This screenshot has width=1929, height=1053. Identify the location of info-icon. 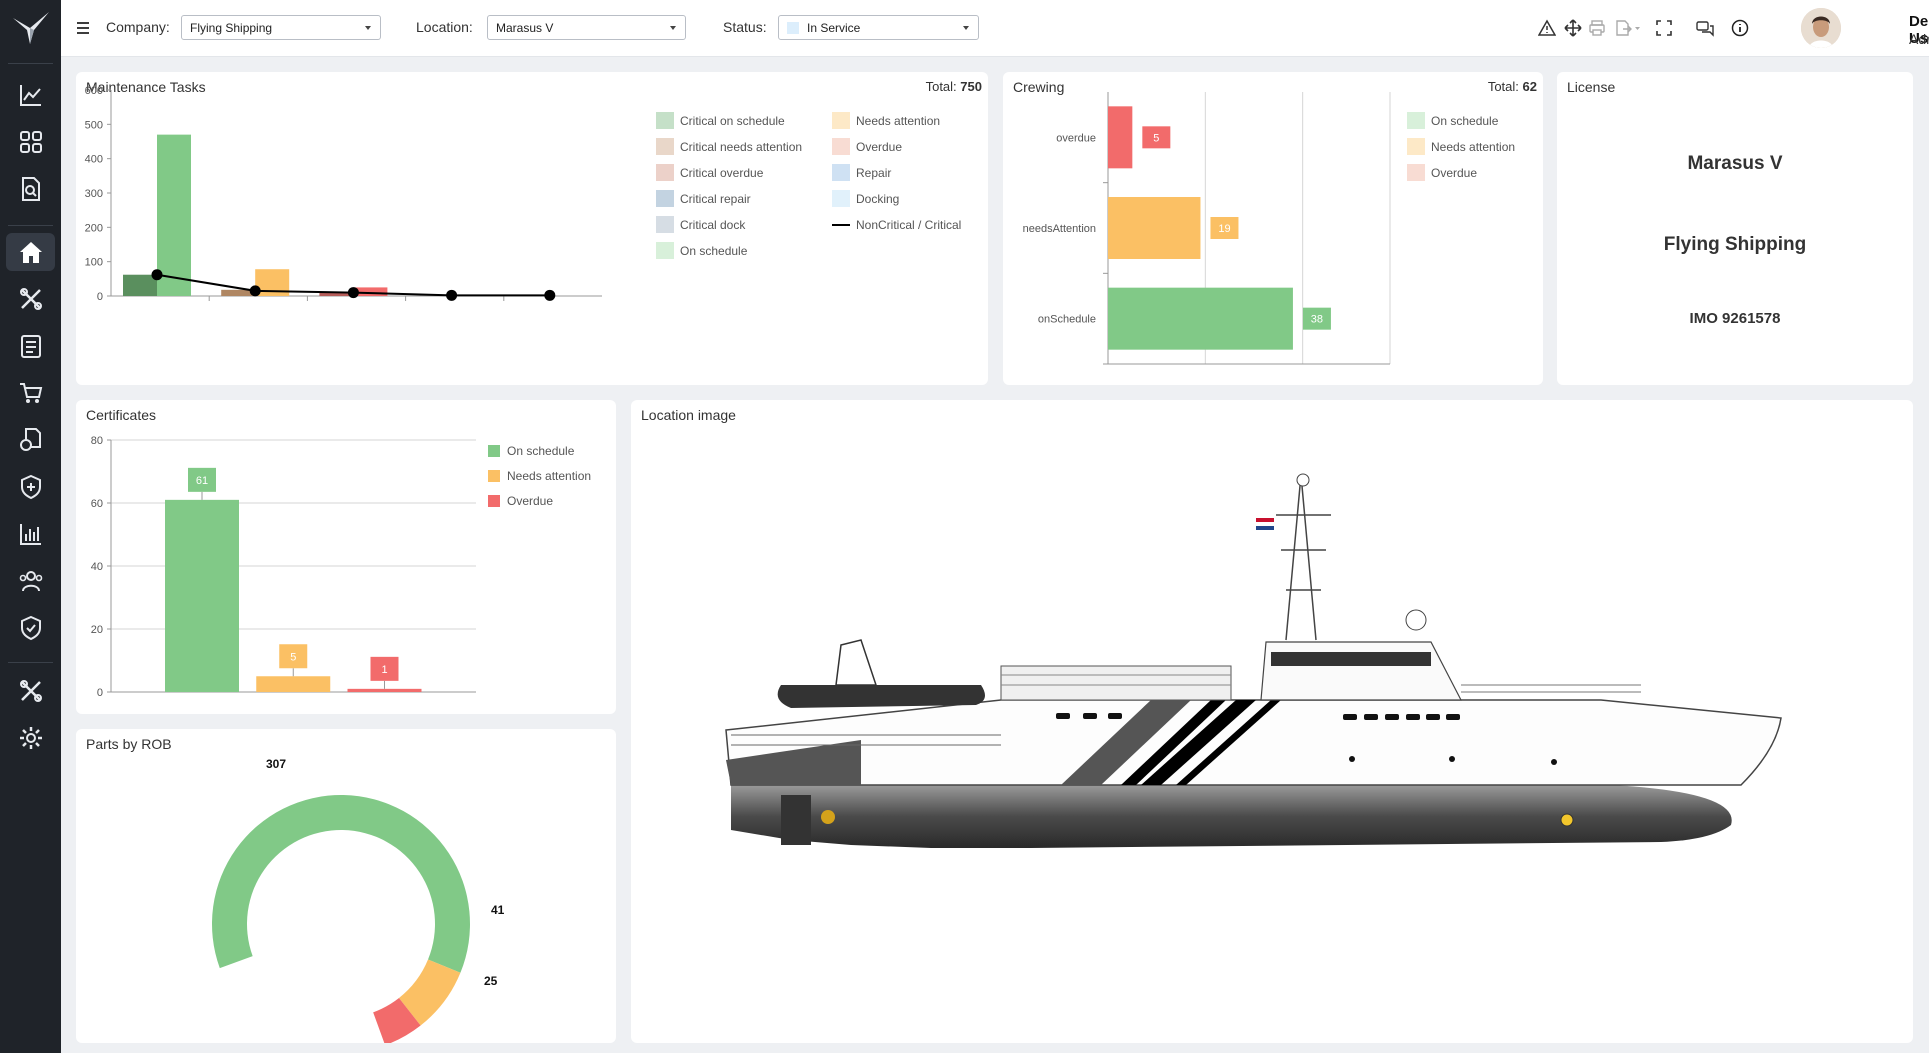
(1740, 28).